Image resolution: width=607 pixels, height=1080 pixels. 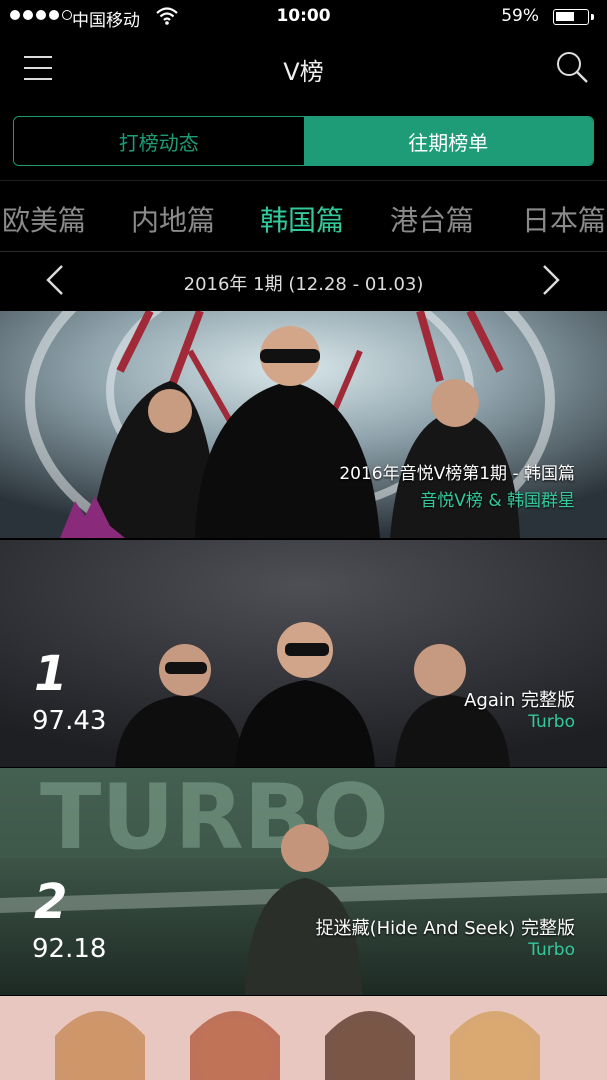 What do you see at coordinates (44, 219) in the screenshot?
I see `region-tab-western: 欧美篇` at bounding box center [44, 219].